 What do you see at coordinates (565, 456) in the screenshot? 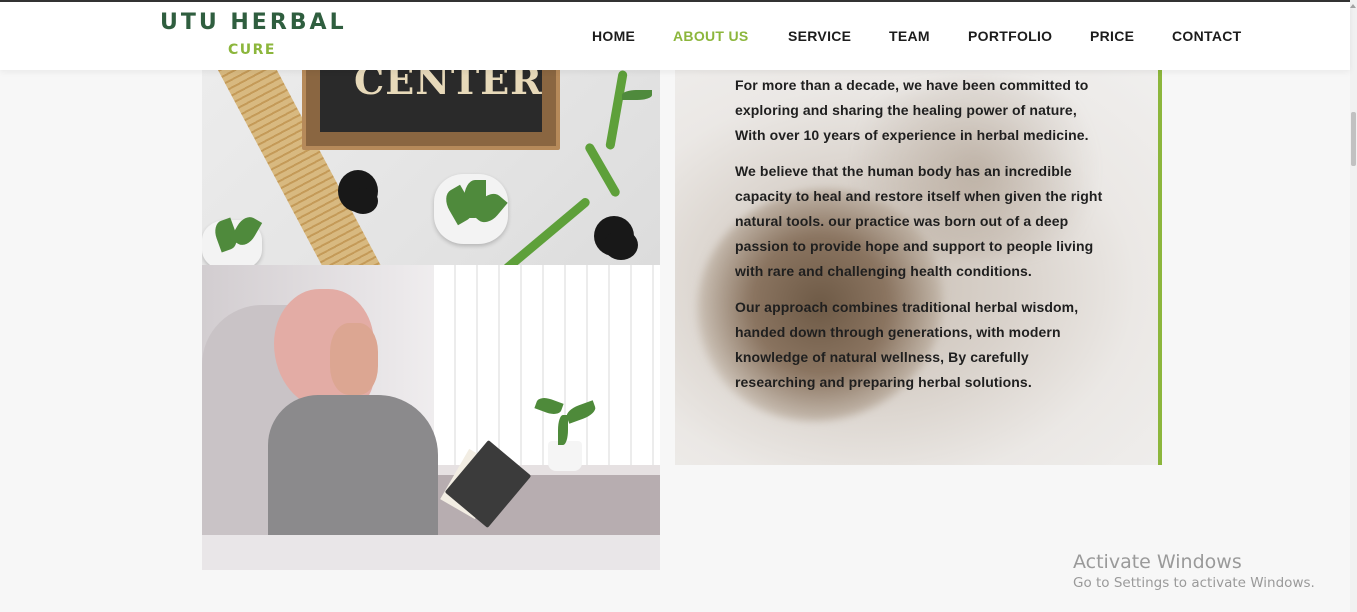
I see `orchid-vase` at bounding box center [565, 456].